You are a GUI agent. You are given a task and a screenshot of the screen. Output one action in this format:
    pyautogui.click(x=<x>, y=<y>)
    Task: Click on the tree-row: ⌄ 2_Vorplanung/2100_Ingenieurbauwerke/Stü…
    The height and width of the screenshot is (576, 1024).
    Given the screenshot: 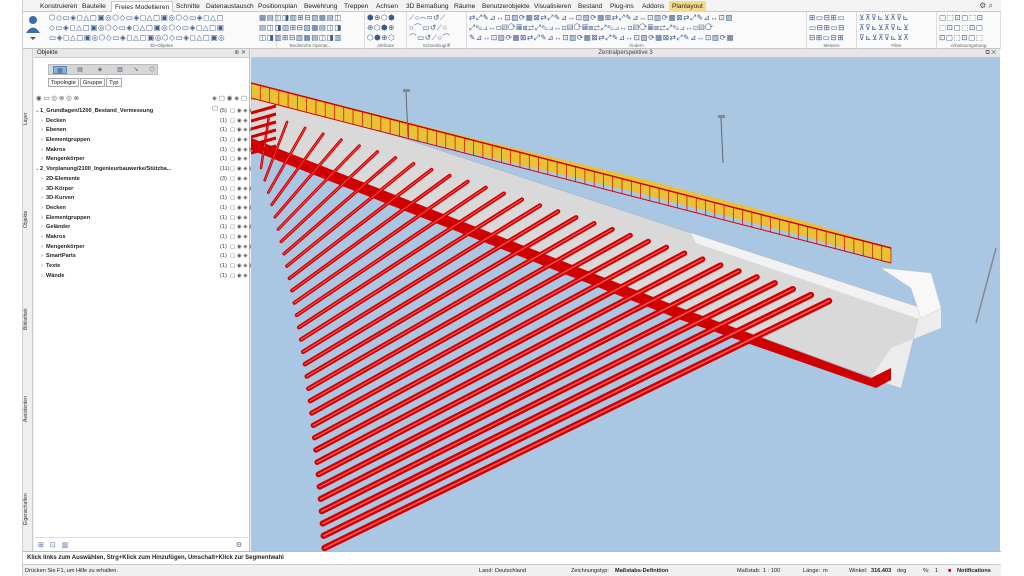 What is the action you would take?
    pyautogui.click(x=144, y=170)
    